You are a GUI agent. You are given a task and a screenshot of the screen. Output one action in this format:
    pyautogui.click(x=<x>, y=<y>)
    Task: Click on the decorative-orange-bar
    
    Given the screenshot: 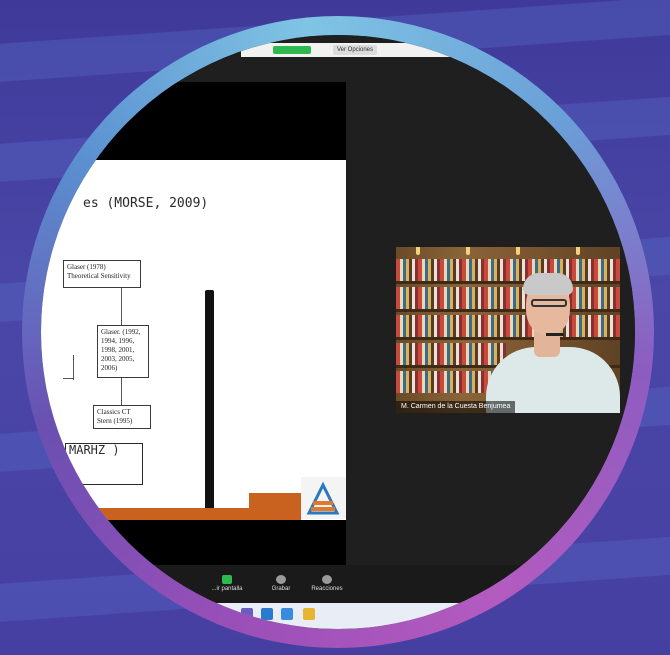 What is the action you would take?
    pyautogui.click(x=171, y=514)
    